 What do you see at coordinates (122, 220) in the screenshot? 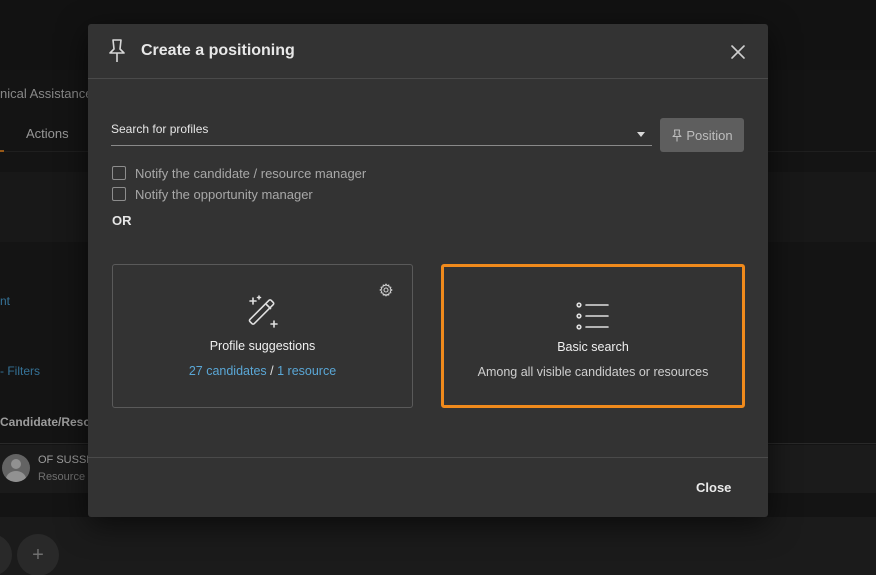
I see `or-separator: OR` at bounding box center [122, 220].